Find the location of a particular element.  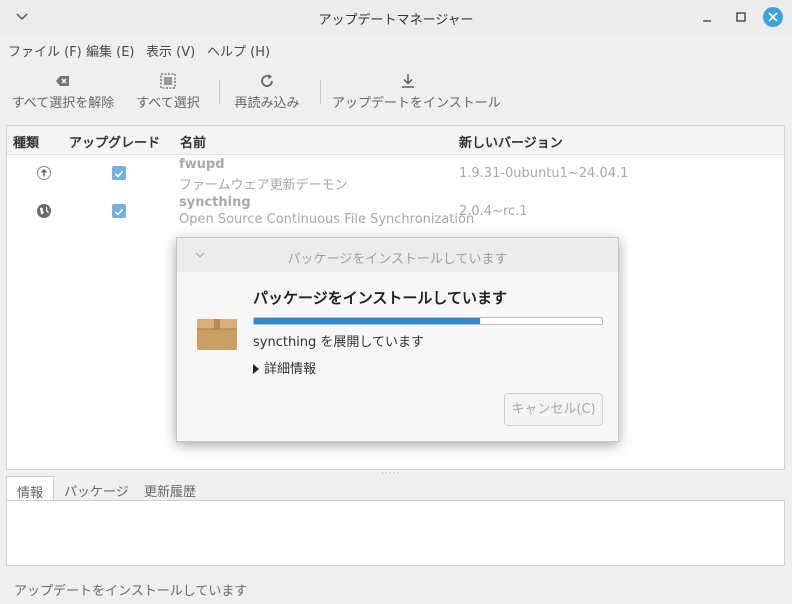

clear-selection-icon is located at coordinates (62, 81).